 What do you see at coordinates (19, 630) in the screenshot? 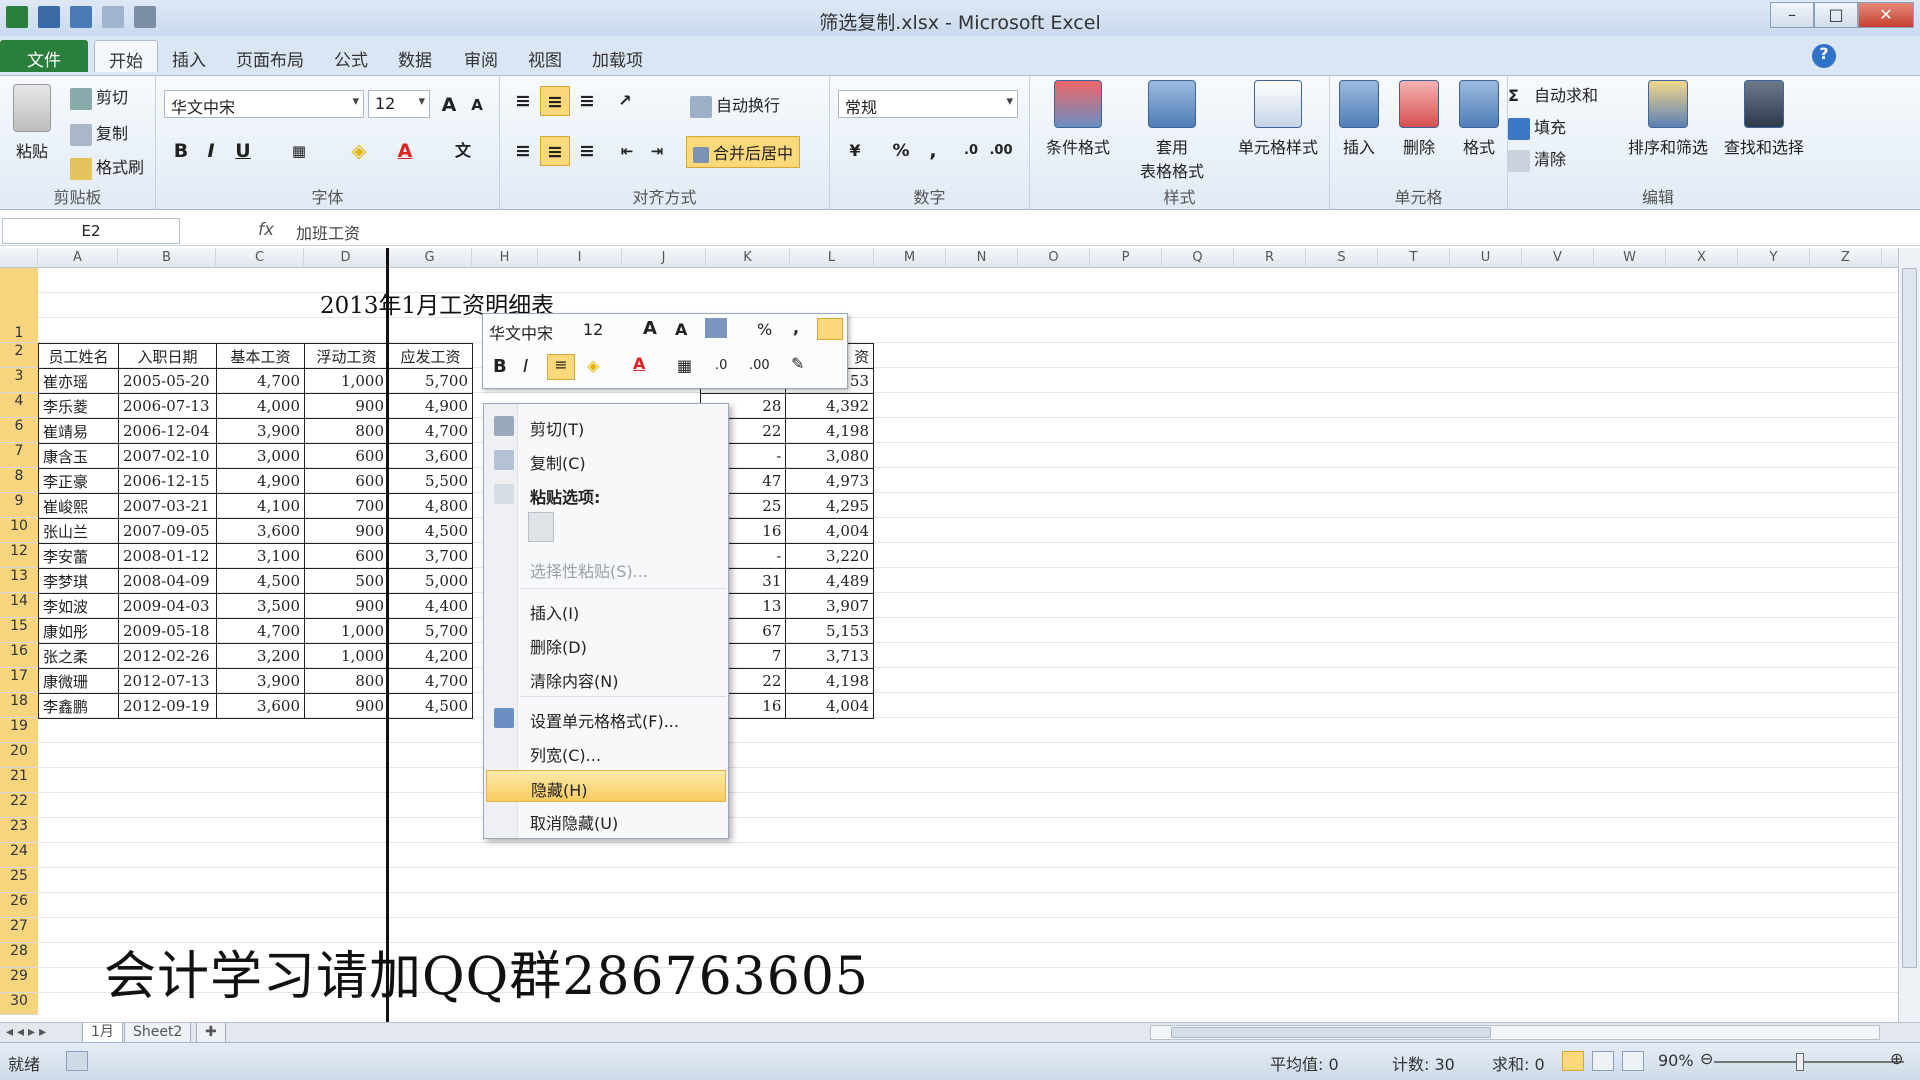
I see `row-header: 15` at bounding box center [19, 630].